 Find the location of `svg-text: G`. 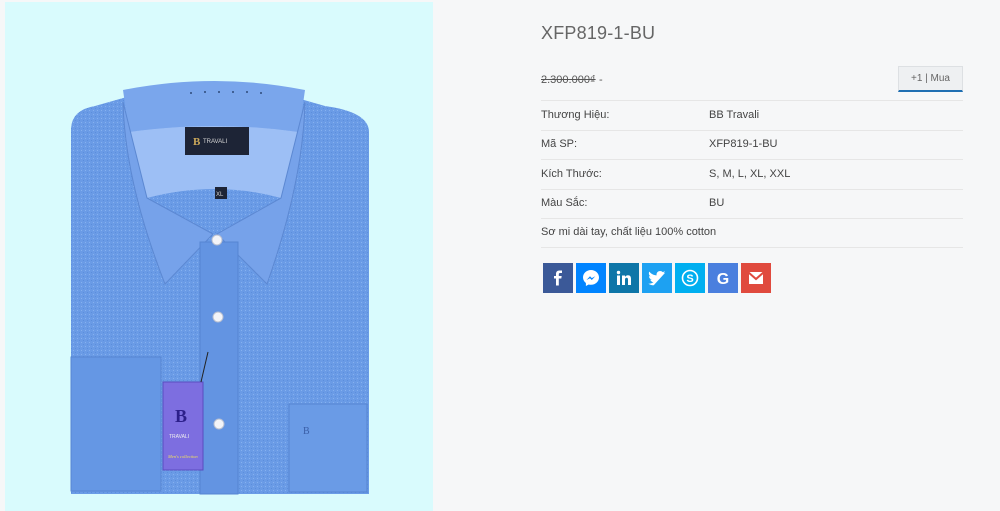

svg-text: G is located at coordinates (723, 279).